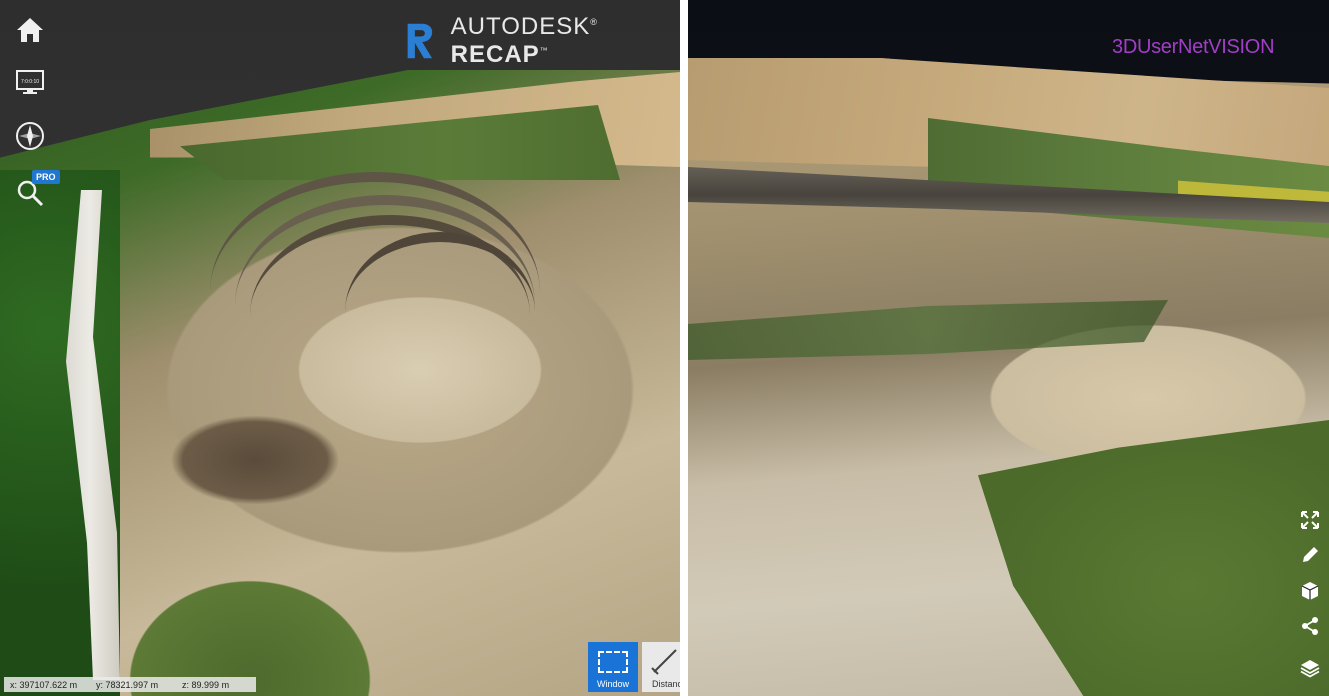  What do you see at coordinates (666, 684) in the screenshot?
I see `distance-label: Distanc` at bounding box center [666, 684].